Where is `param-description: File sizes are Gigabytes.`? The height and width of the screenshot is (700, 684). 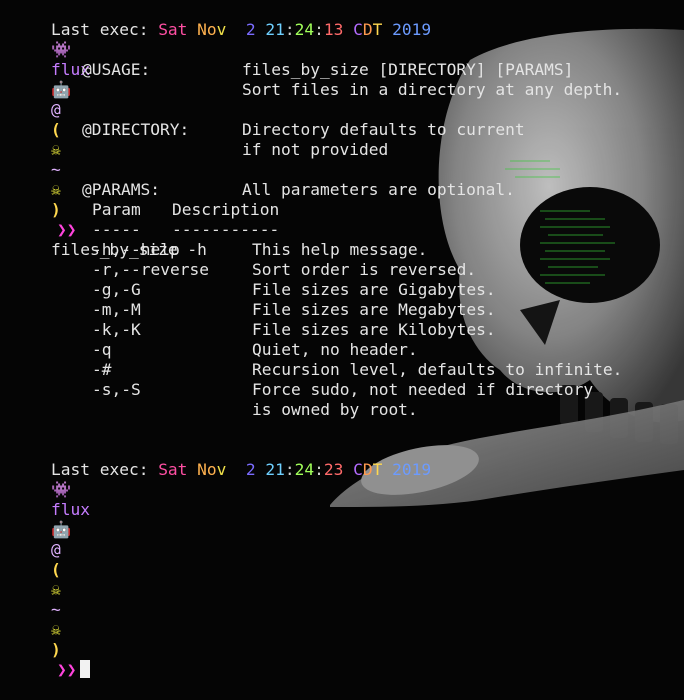 param-description: File sizes are Gigabytes. is located at coordinates (374, 289).